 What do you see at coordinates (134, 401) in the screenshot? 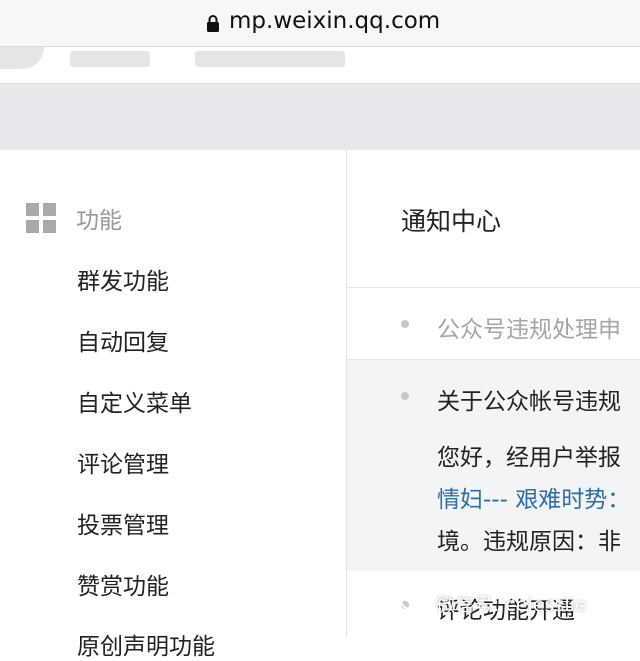
I see `sidebar-item-custom-menu: 自定义菜单` at bounding box center [134, 401].